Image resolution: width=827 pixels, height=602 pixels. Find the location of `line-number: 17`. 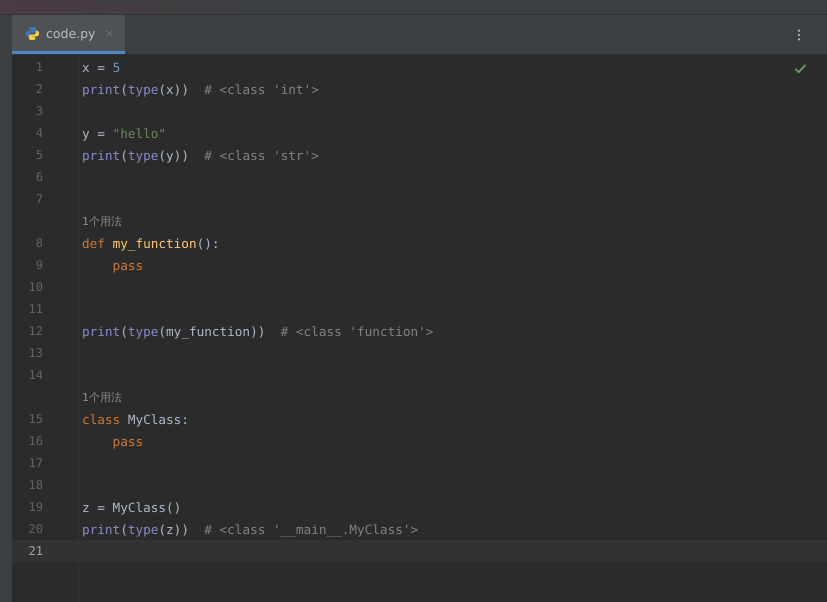

line-number: 17 is located at coordinates (35, 463).